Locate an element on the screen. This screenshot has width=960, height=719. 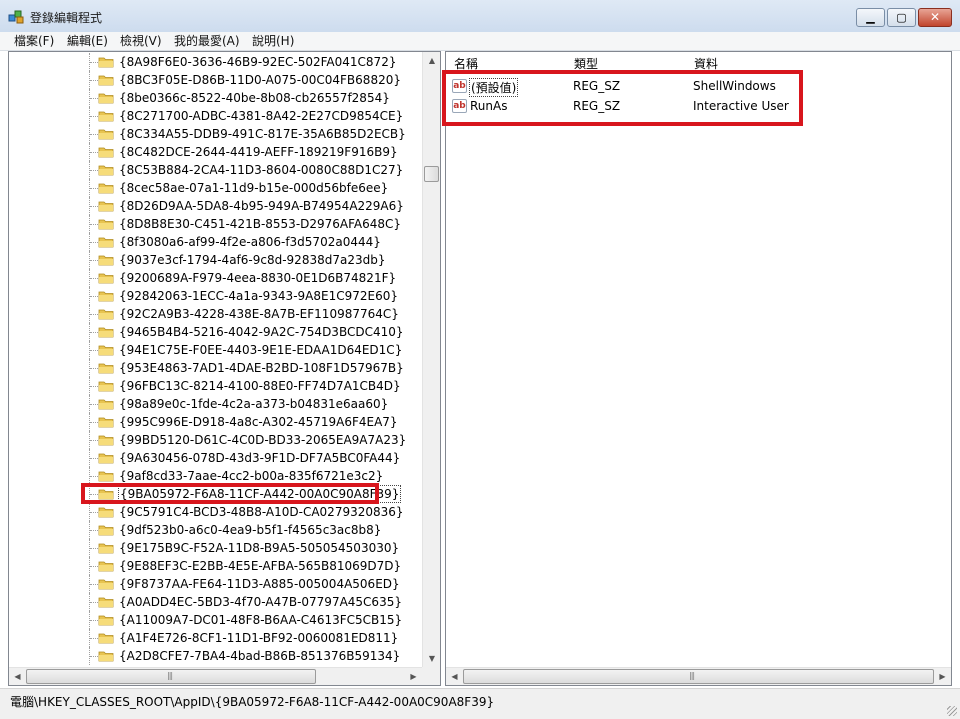
tree-item-label: {94E1C75E-F0EE-4403-9E1E-EDAA1D64ED1C} is located at coordinates (261, 350).